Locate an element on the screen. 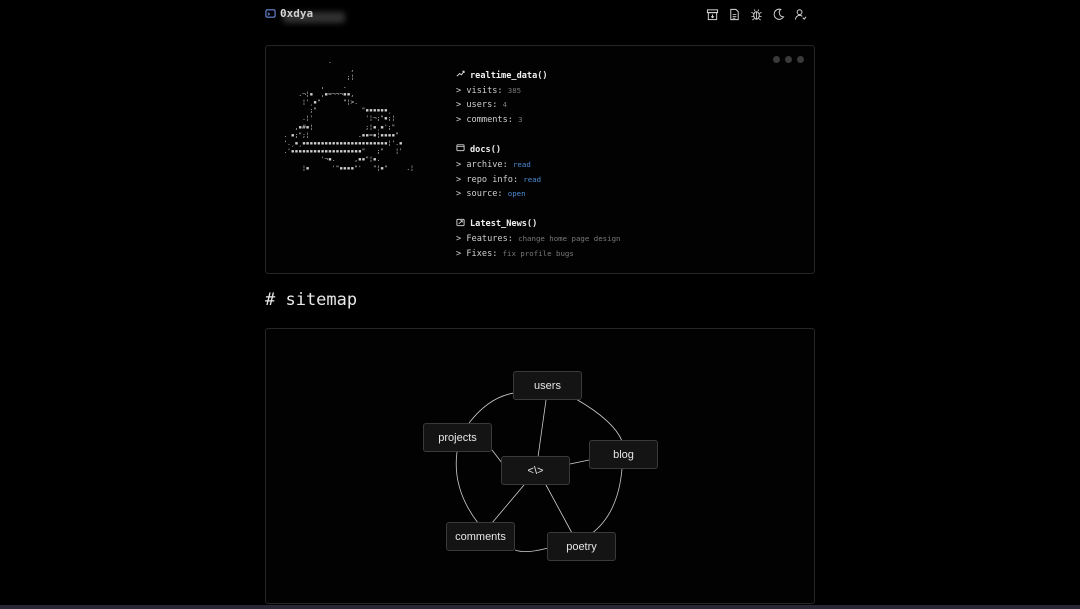 This screenshot has height=609, width=1080. node-projects: projects is located at coordinates (457, 437).